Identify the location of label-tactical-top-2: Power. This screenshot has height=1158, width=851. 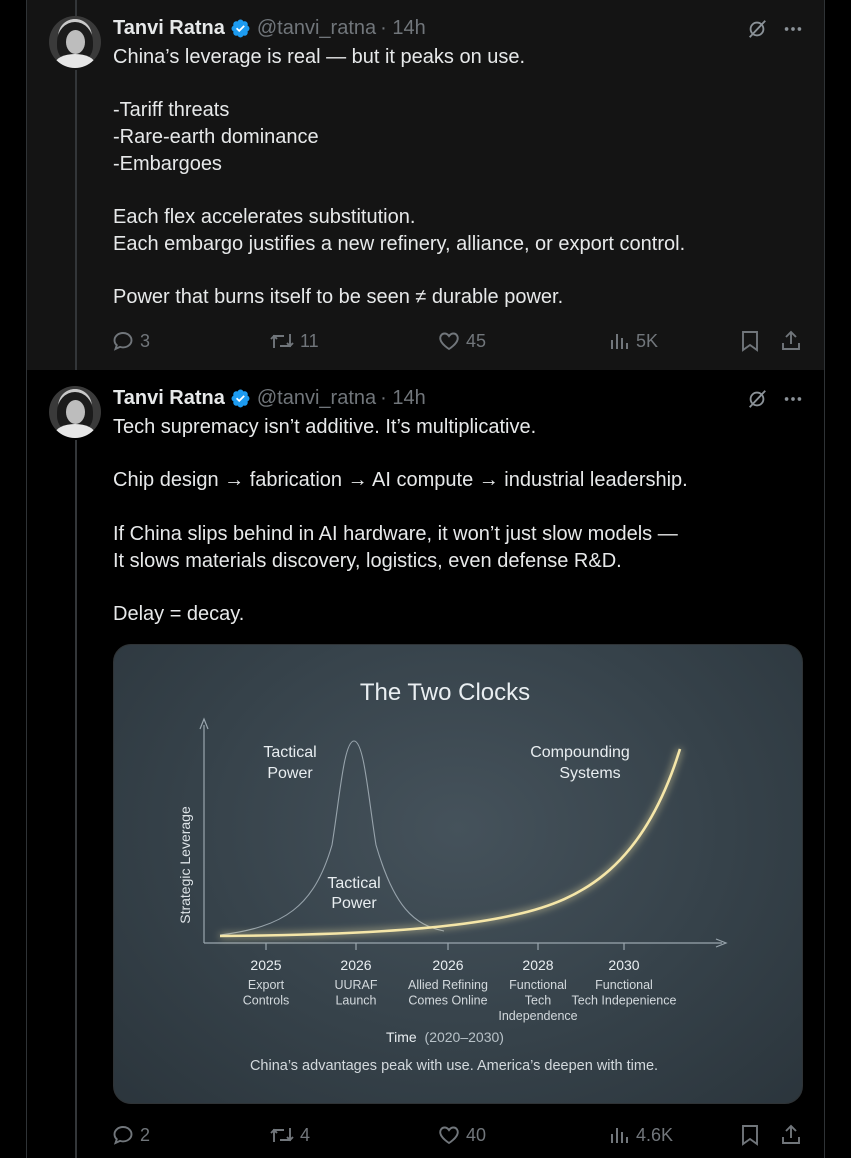
(290, 773).